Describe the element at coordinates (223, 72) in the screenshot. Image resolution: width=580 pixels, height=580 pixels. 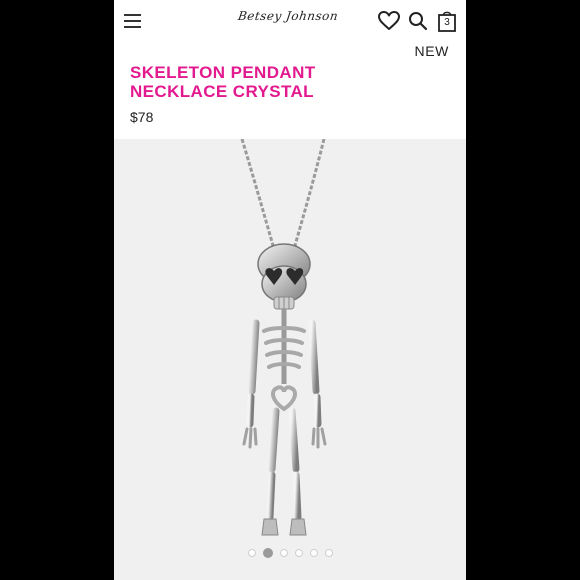
I see `product-title-line-1: SKELETON PENDANT` at that location.